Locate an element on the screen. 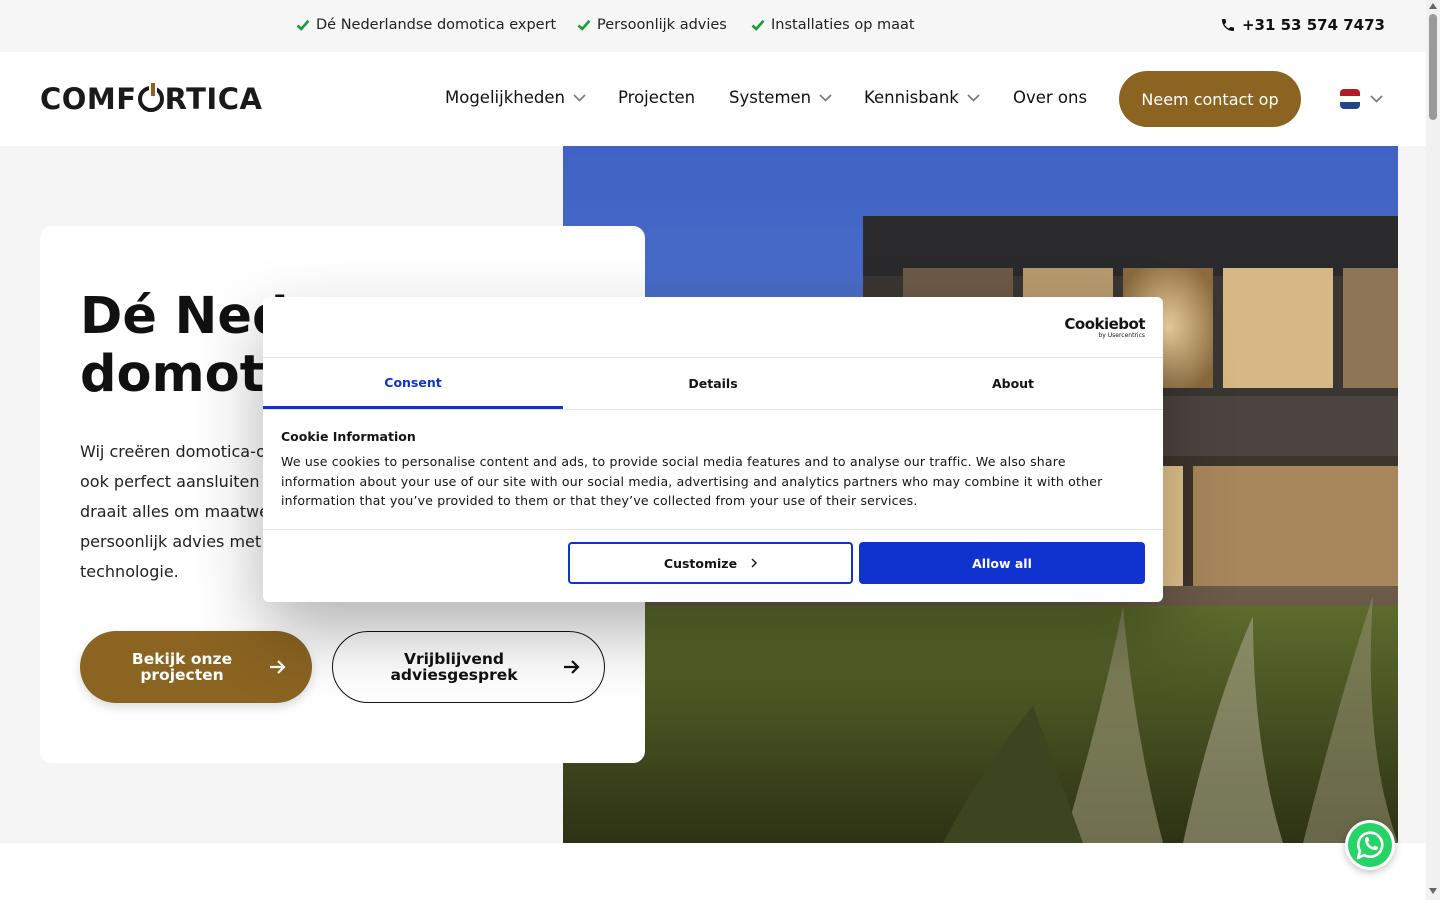  phone-number: +31 53 574 7473 is located at coordinates (1313, 25).